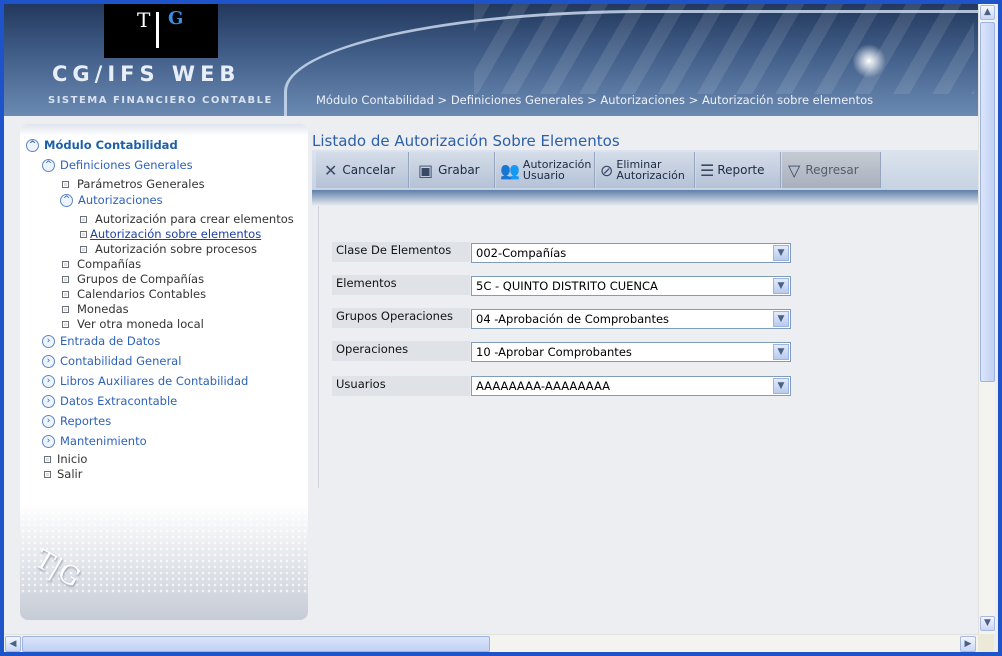  I want to click on elementos-select: 5C - QUINTO DISTRITO CUENCA ▼, so click(631, 286).